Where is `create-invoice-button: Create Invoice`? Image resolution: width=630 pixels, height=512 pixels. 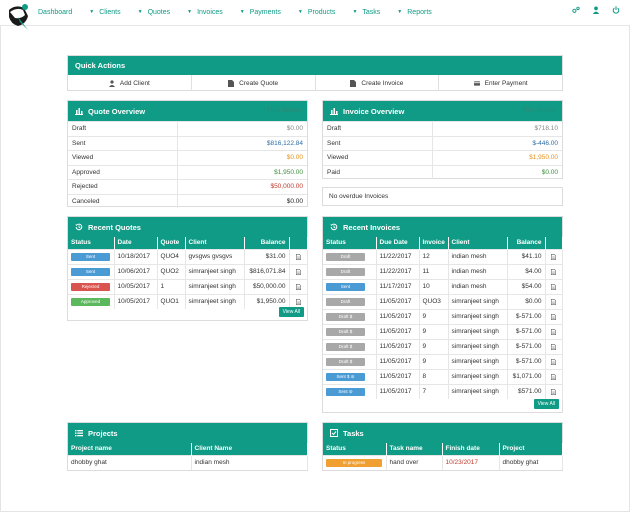 create-invoice-button: Create Invoice is located at coordinates (378, 83).